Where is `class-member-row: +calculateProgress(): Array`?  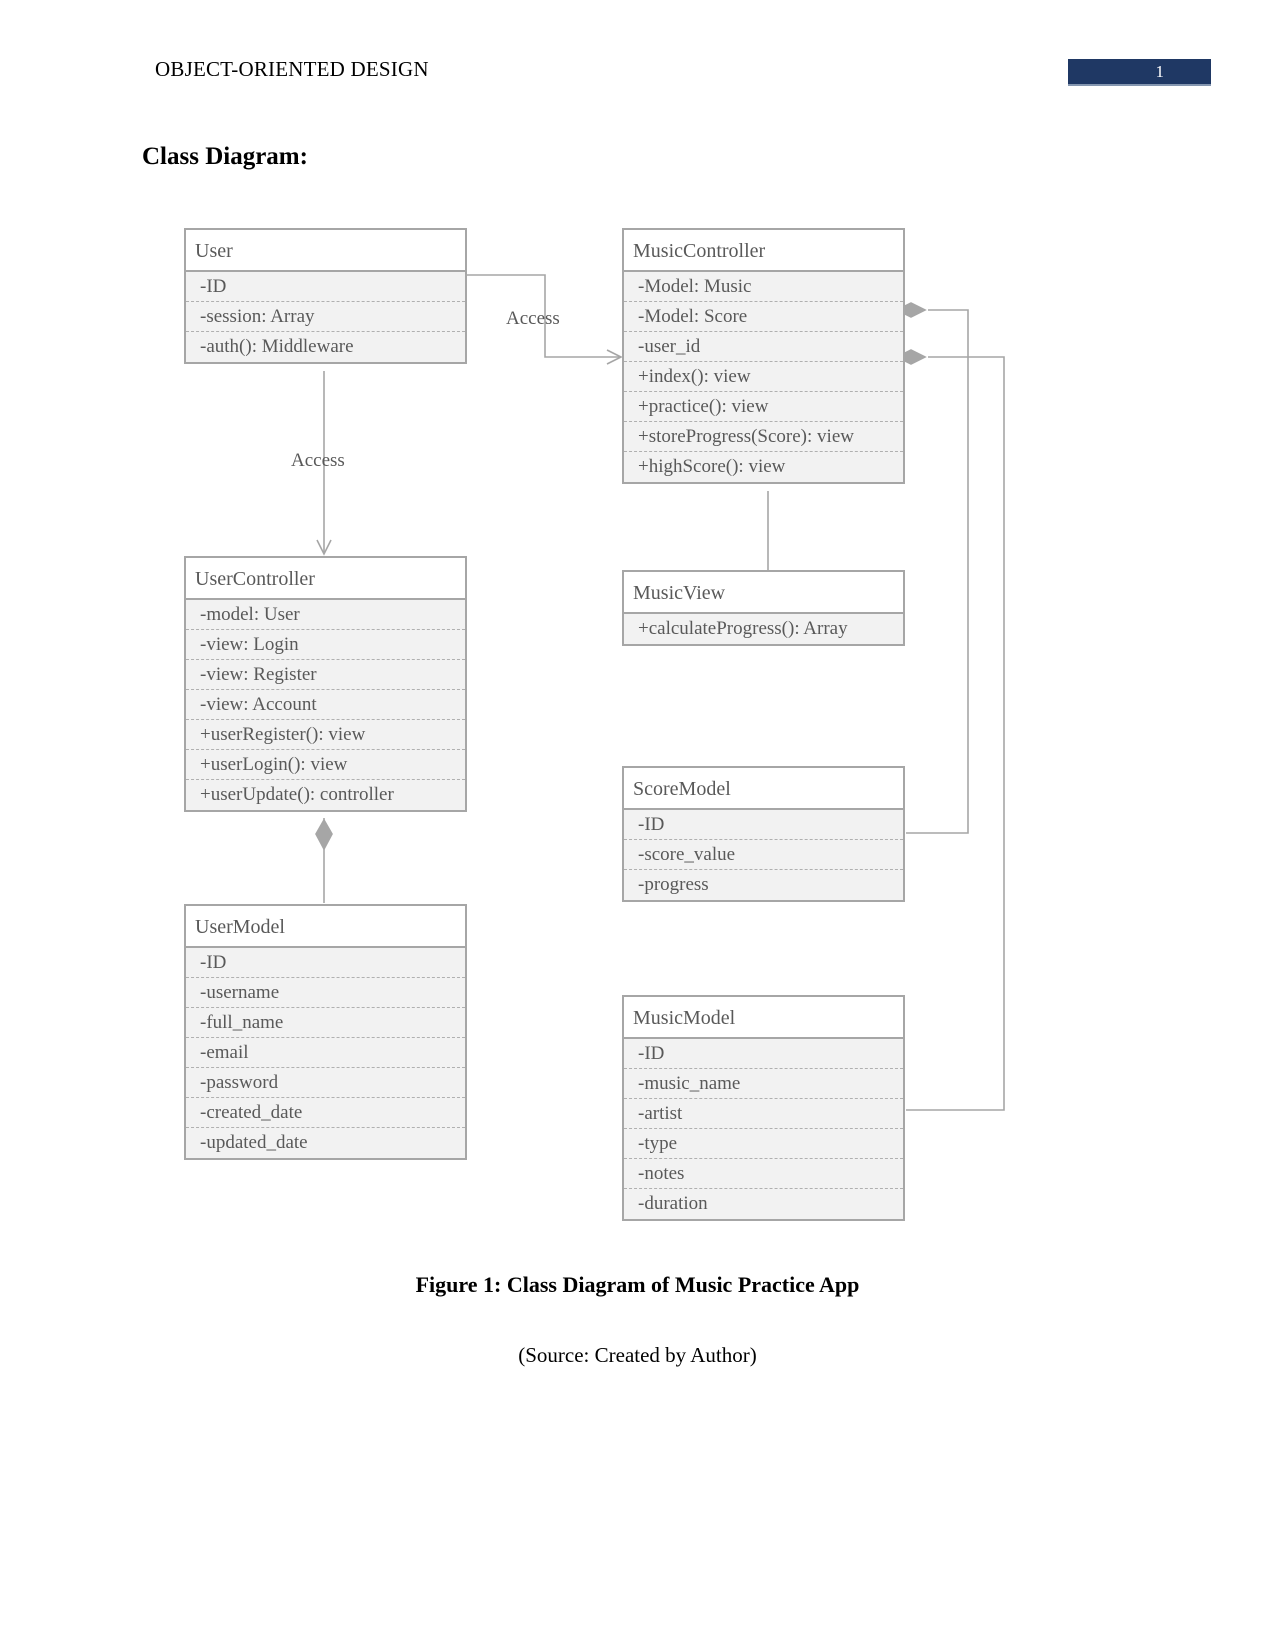
class-member-row: +calculateProgress(): Array is located at coordinates (743, 628).